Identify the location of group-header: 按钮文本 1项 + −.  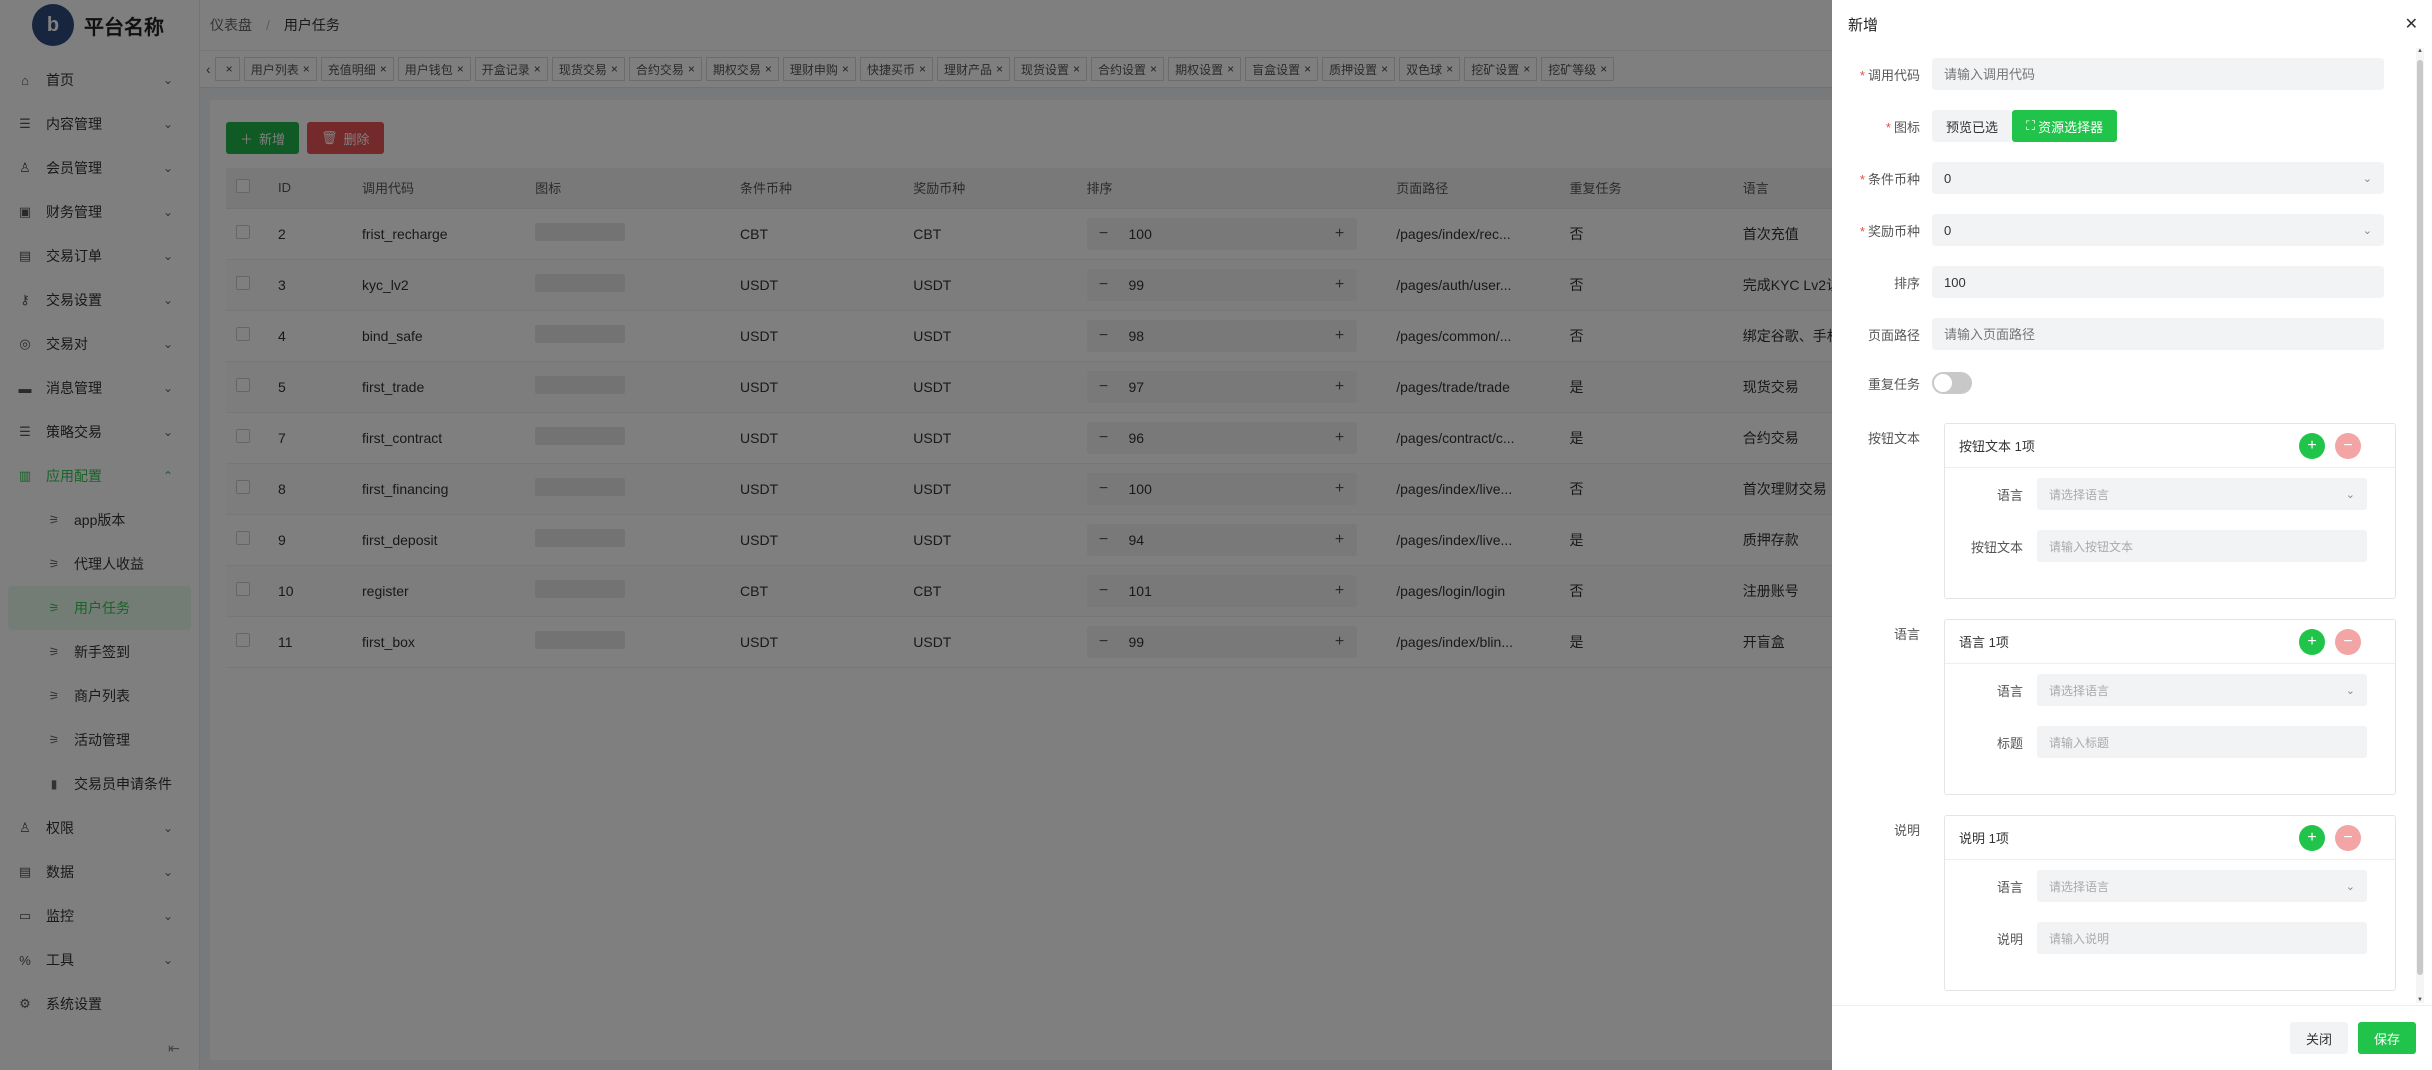
(2170, 446).